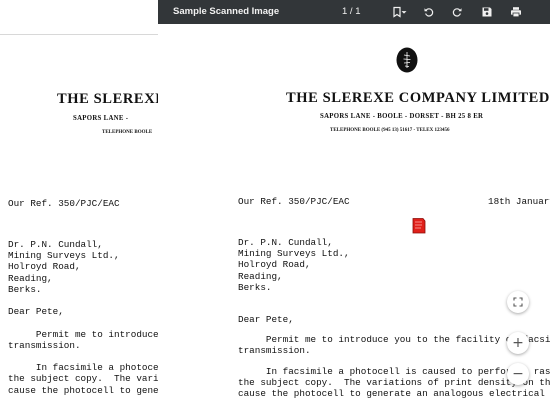 This screenshot has height=400, width=550. I want to click on rotate-left-icon, so click(429, 12).